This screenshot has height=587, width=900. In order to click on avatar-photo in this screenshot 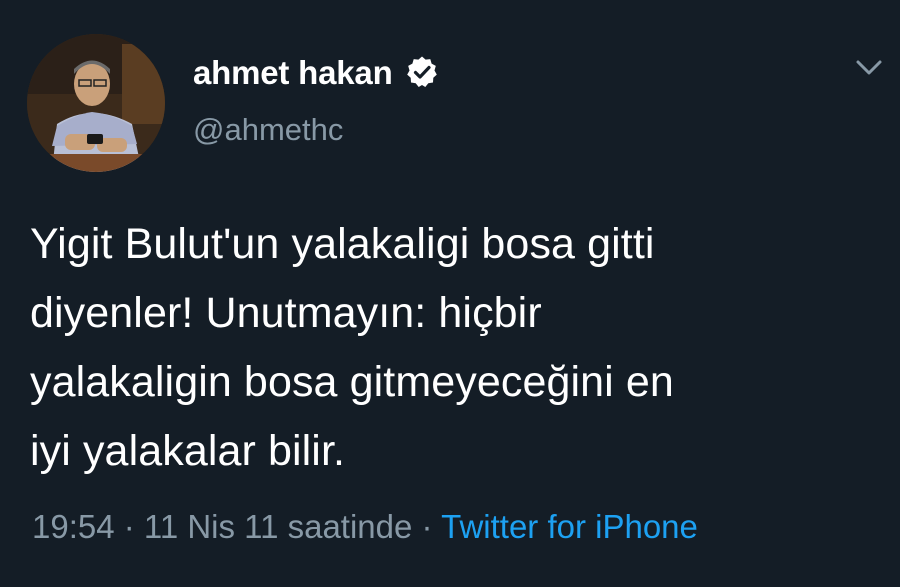, I will do `click(96, 103)`.